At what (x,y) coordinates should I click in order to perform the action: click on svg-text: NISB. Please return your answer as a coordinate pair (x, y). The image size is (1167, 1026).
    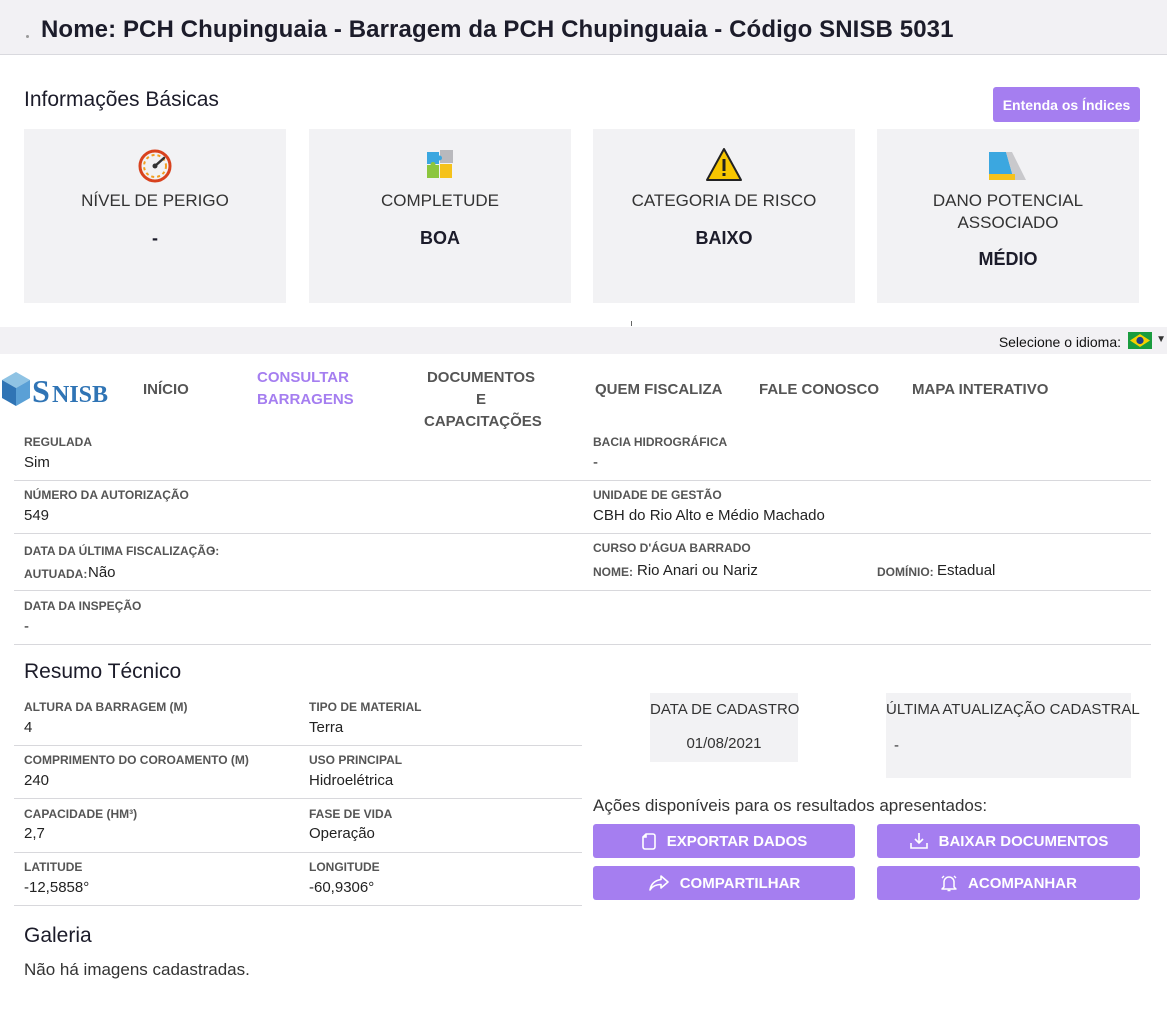
    Looking at the image, I should click on (80, 395).